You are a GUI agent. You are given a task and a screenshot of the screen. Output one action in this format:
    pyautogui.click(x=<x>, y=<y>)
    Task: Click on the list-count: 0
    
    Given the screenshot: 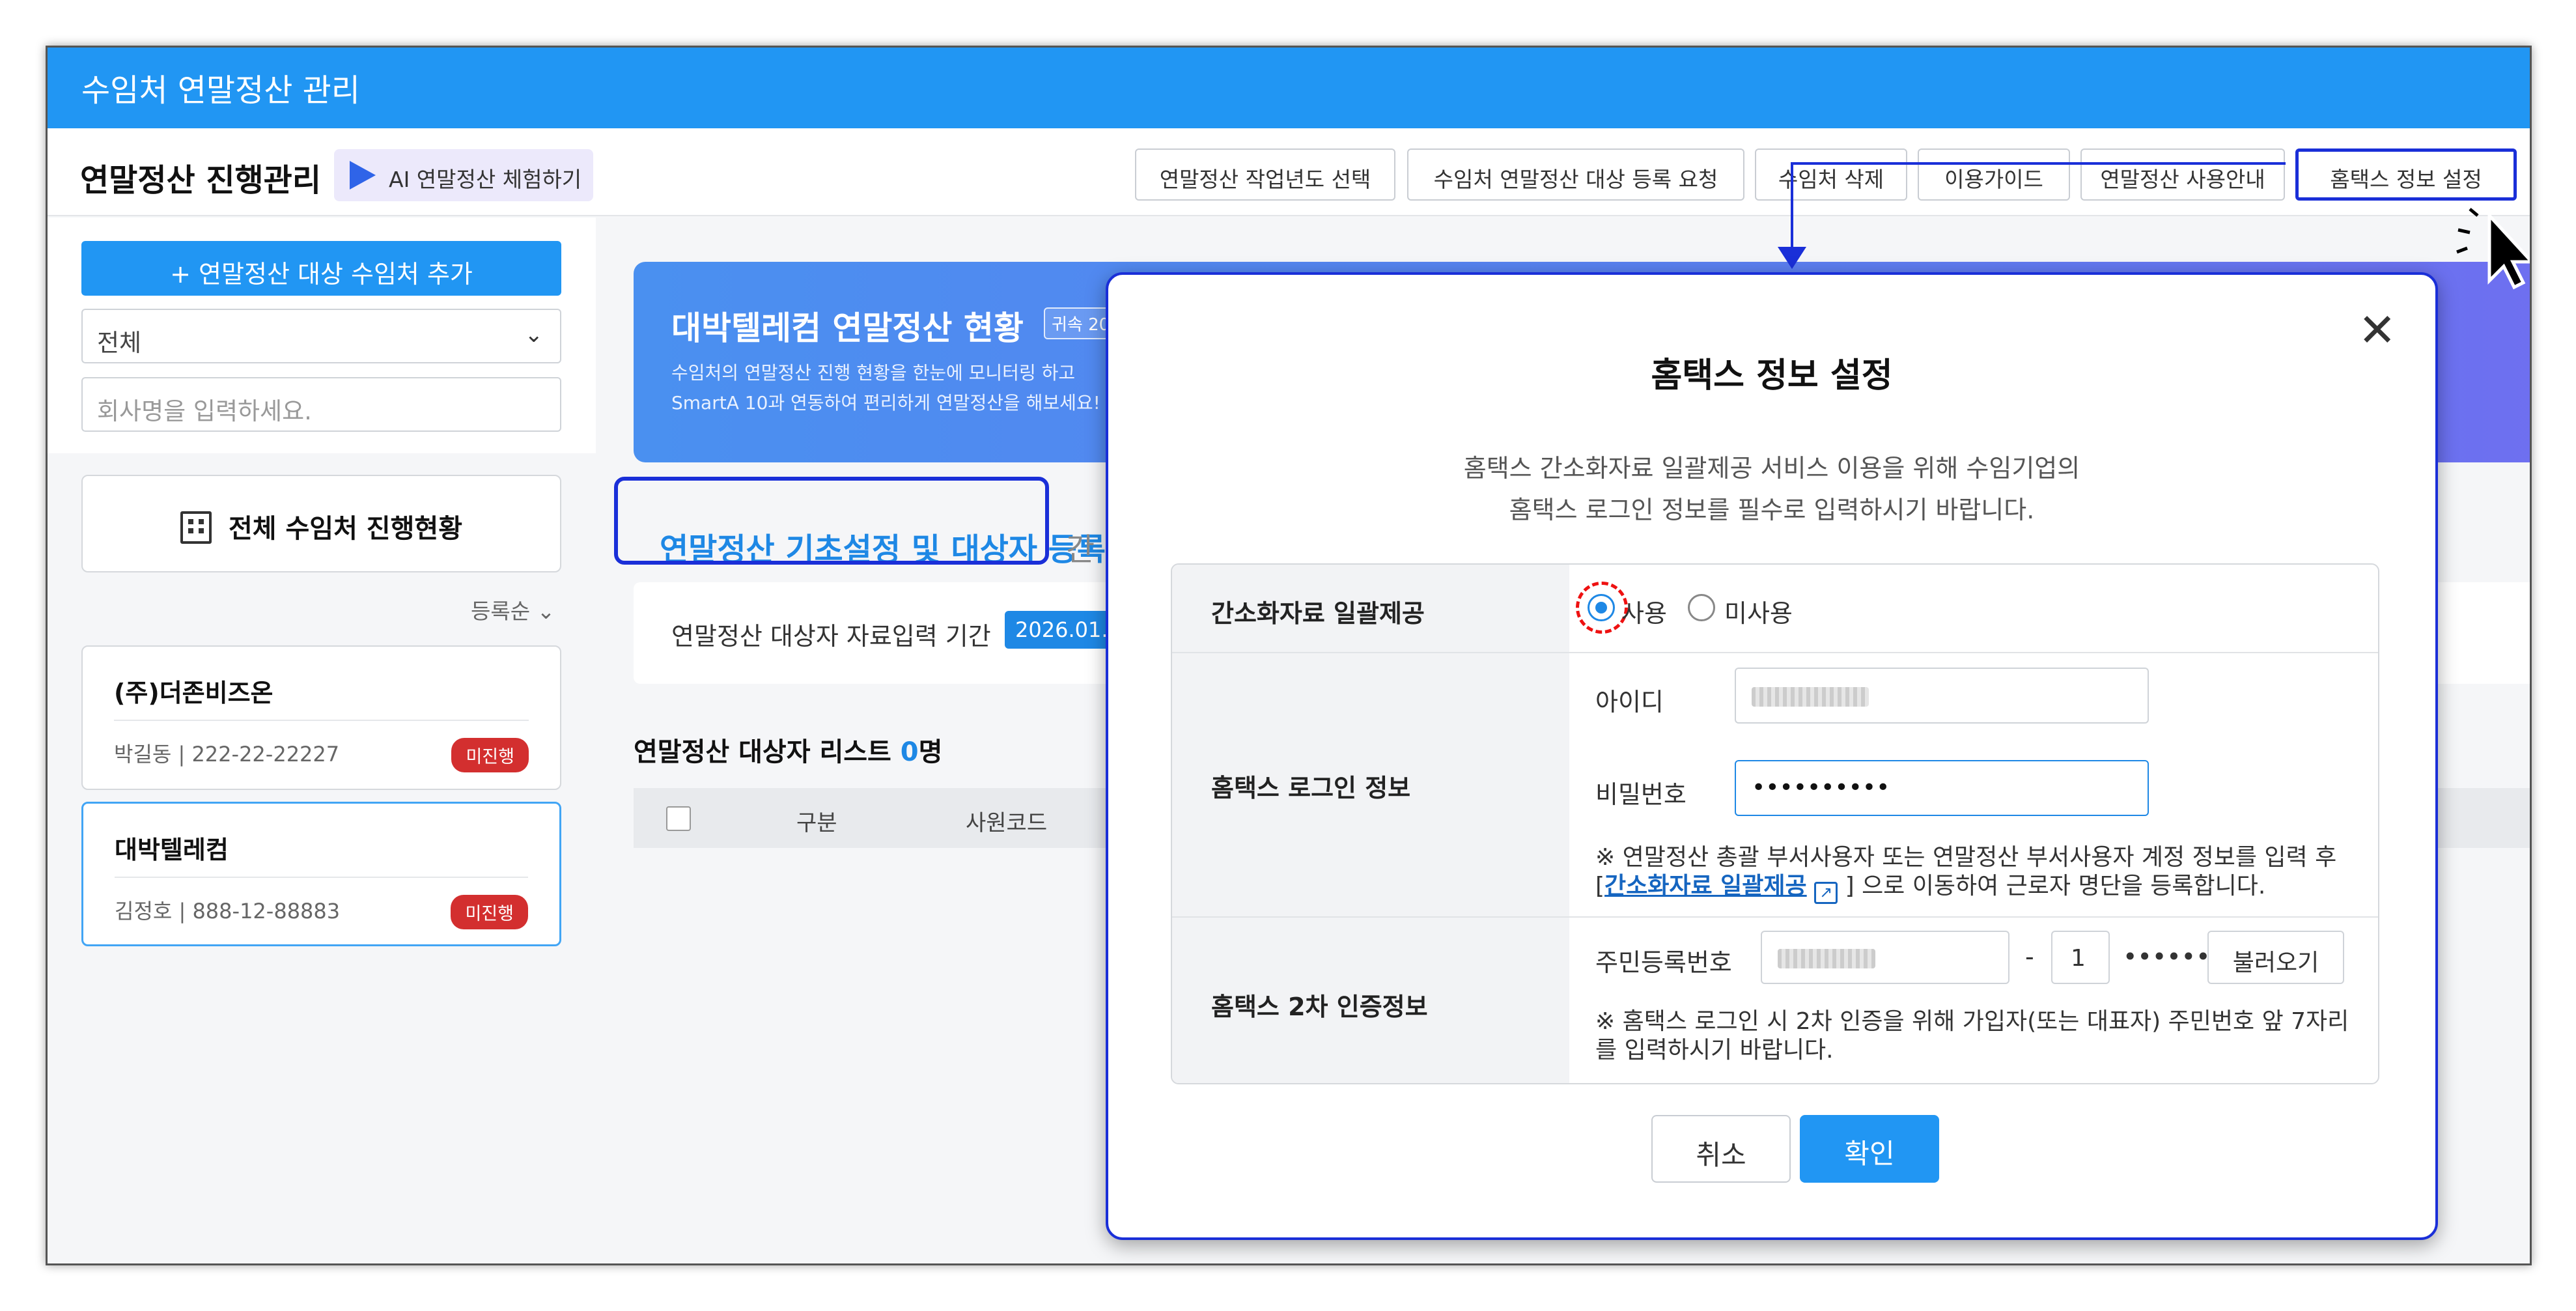 What is the action you would take?
    pyautogui.click(x=910, y=752)
    